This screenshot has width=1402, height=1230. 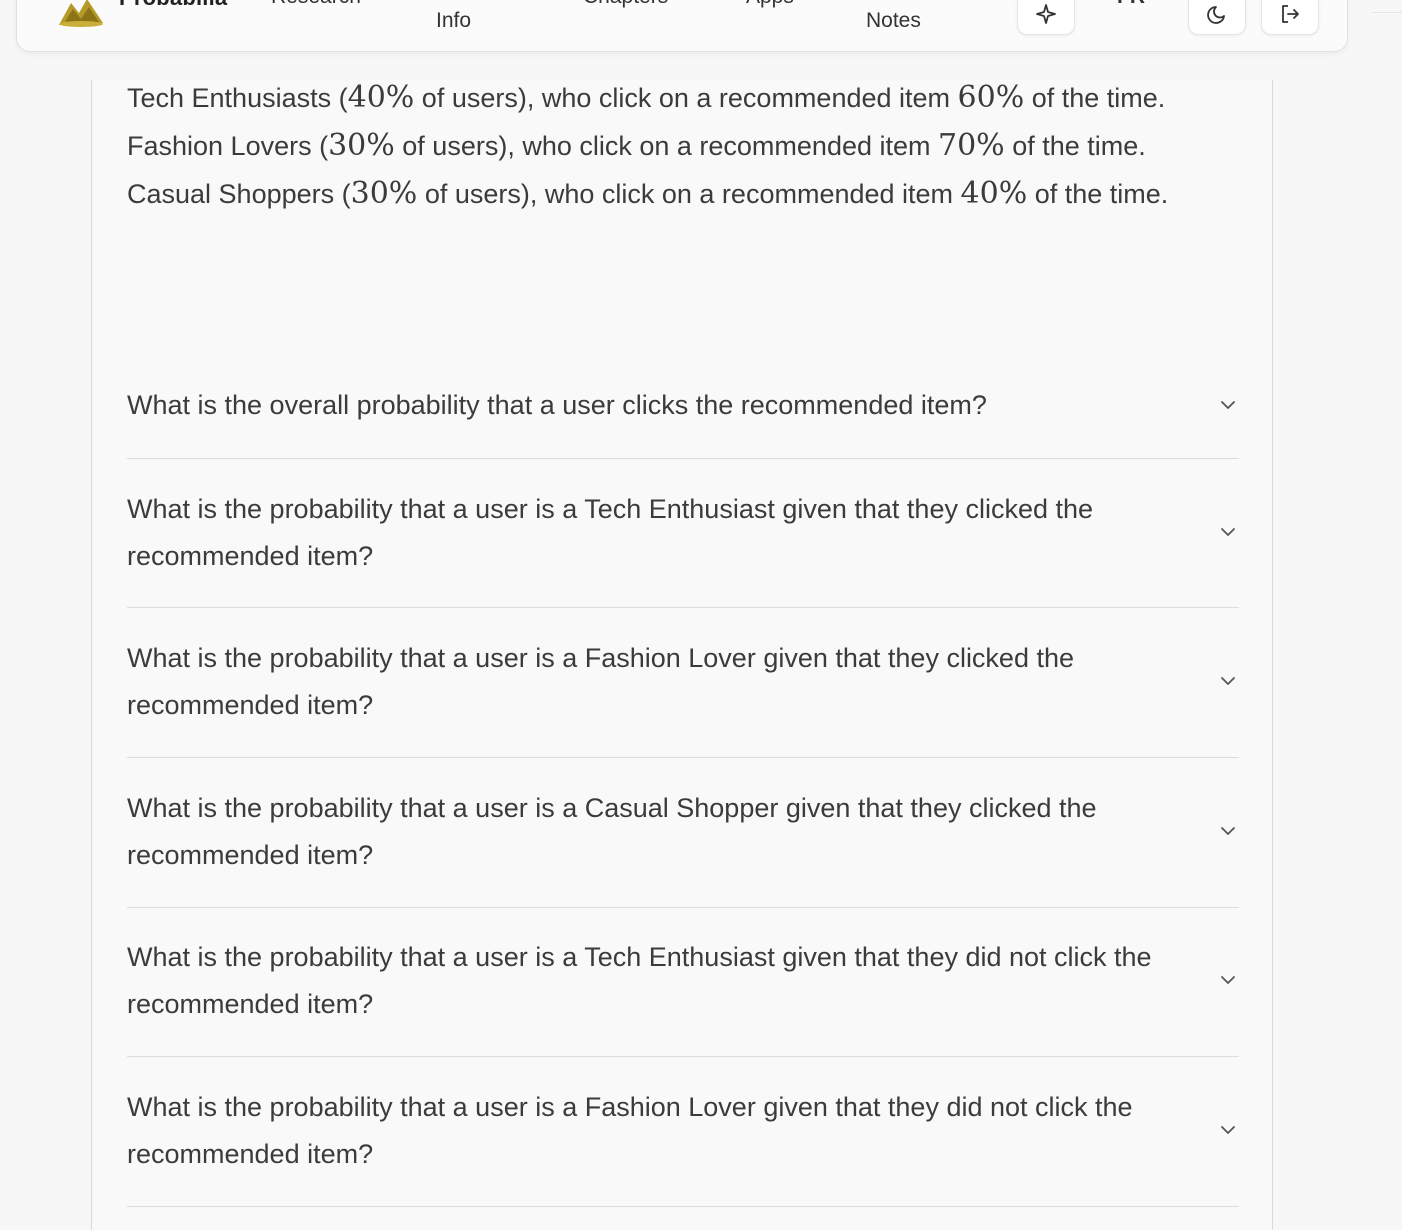 What do you see at coordinates (453, 21) in the screenshot?
I see `nav-info: Info` at bounding box center [453, 21].